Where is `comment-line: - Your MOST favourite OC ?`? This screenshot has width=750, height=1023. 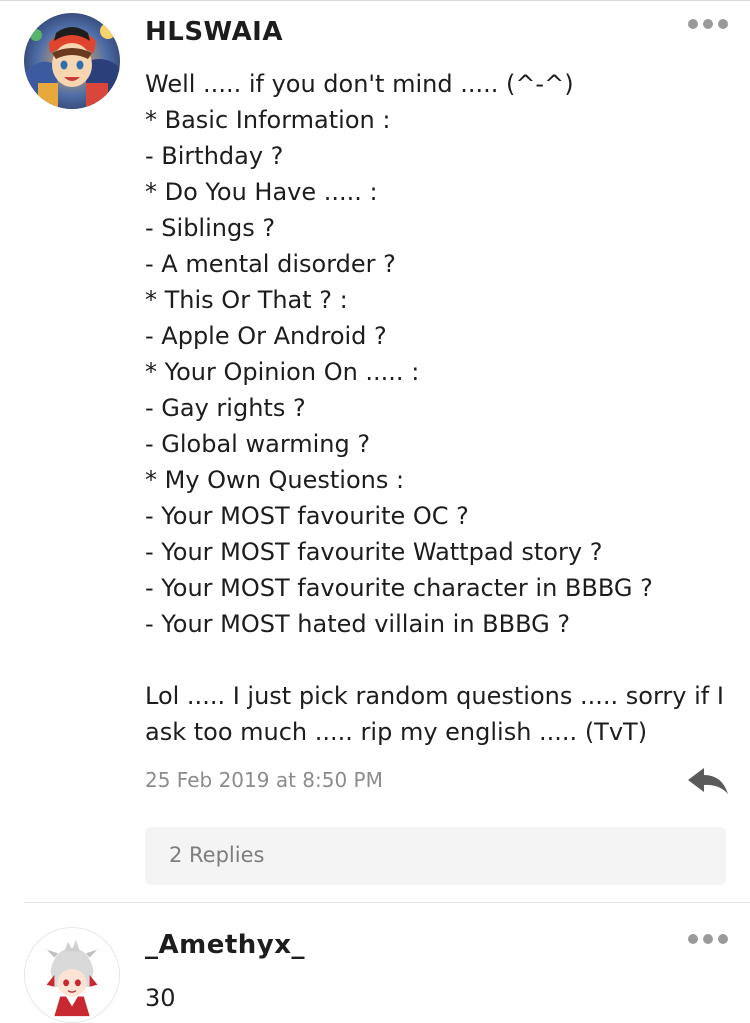 comment-line: - Your MOST favourite OC ? is located at coordinates (307, 516).